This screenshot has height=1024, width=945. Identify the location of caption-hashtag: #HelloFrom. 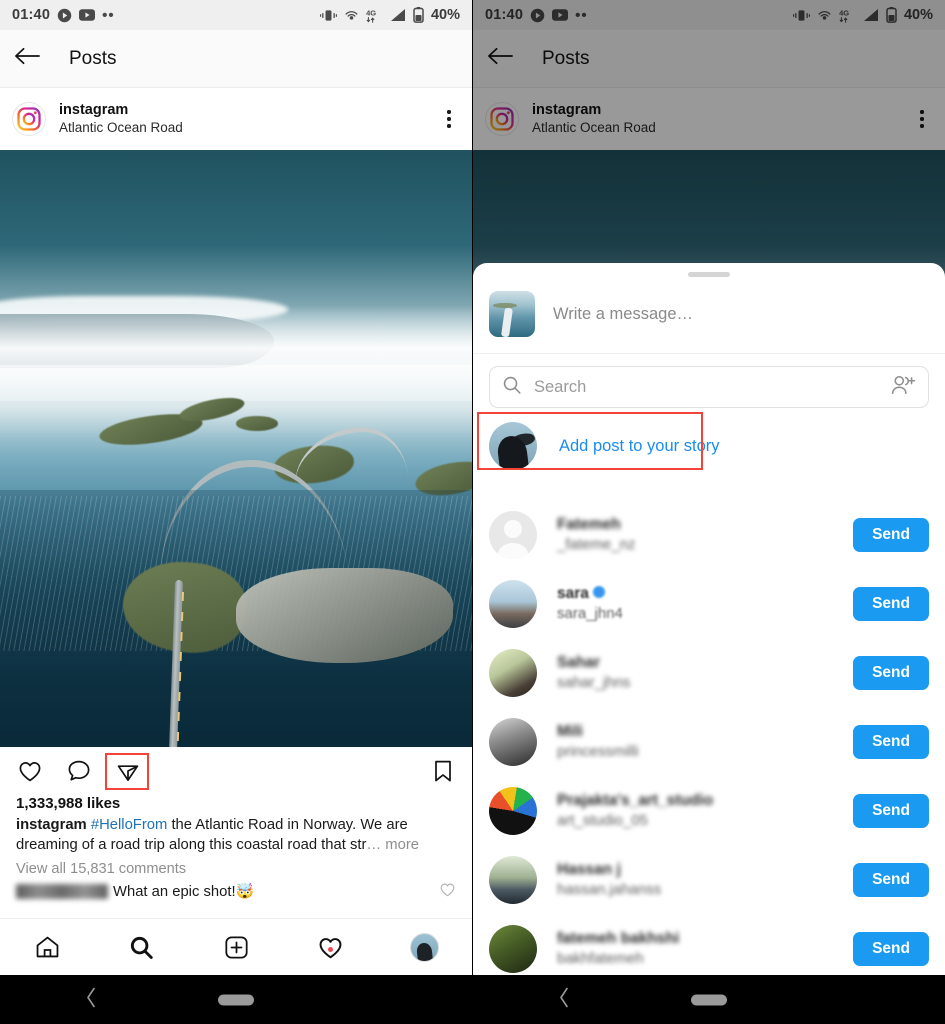
(129, 825).